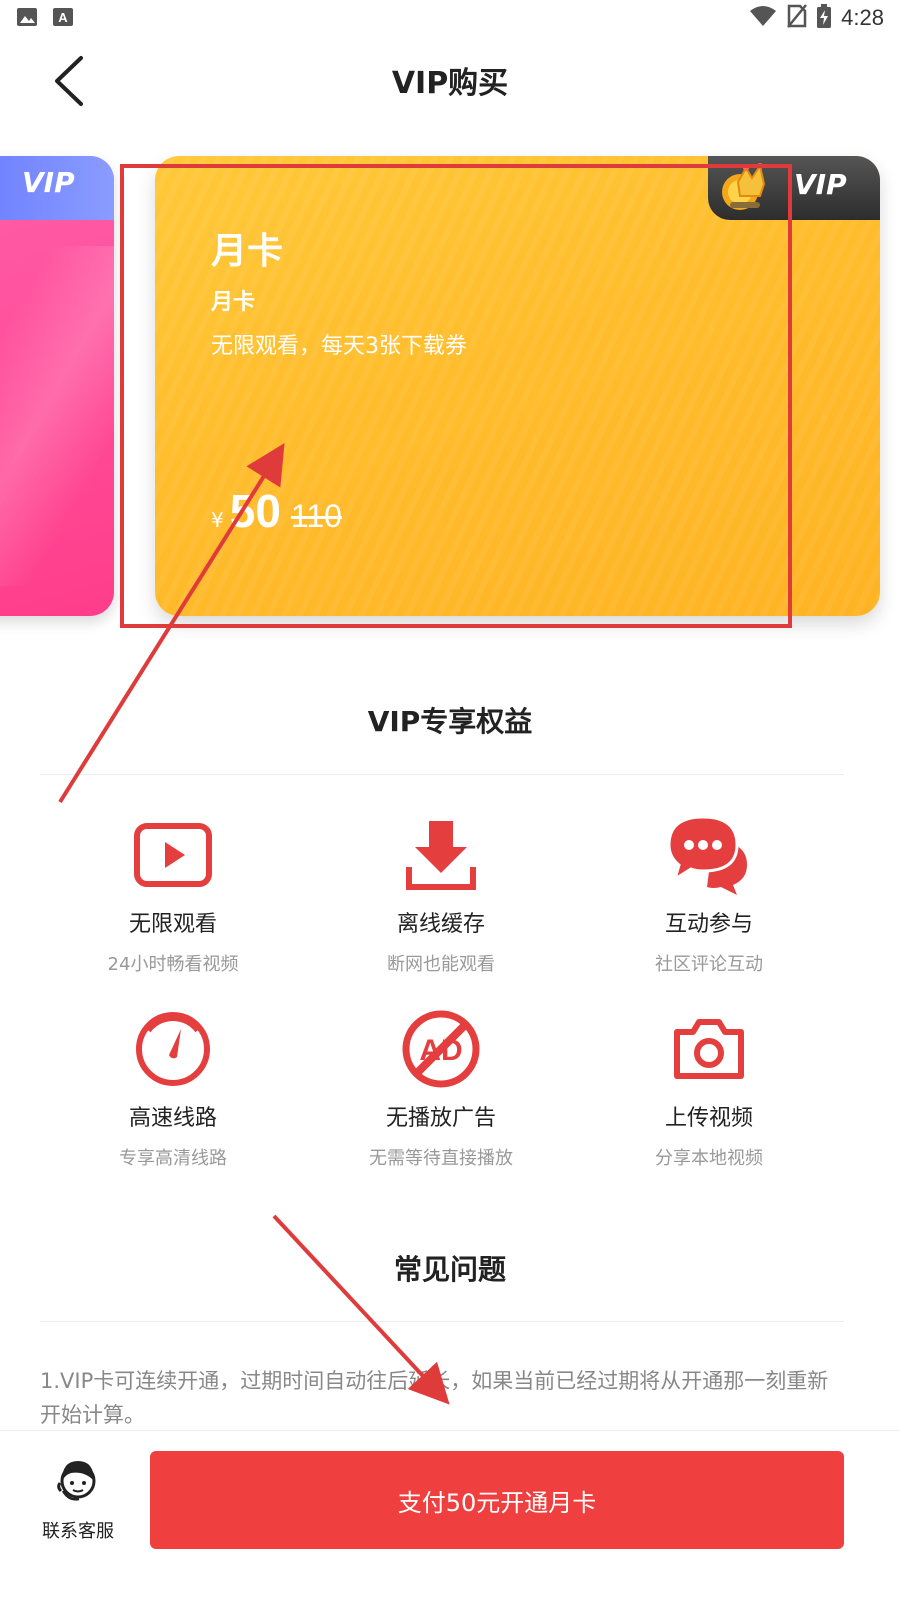 The width and height of the screenshot is (900, 1600). Describe the element at coordinates (48, 182) in the screenshot. I see `vip-tag: VIP` at that location.